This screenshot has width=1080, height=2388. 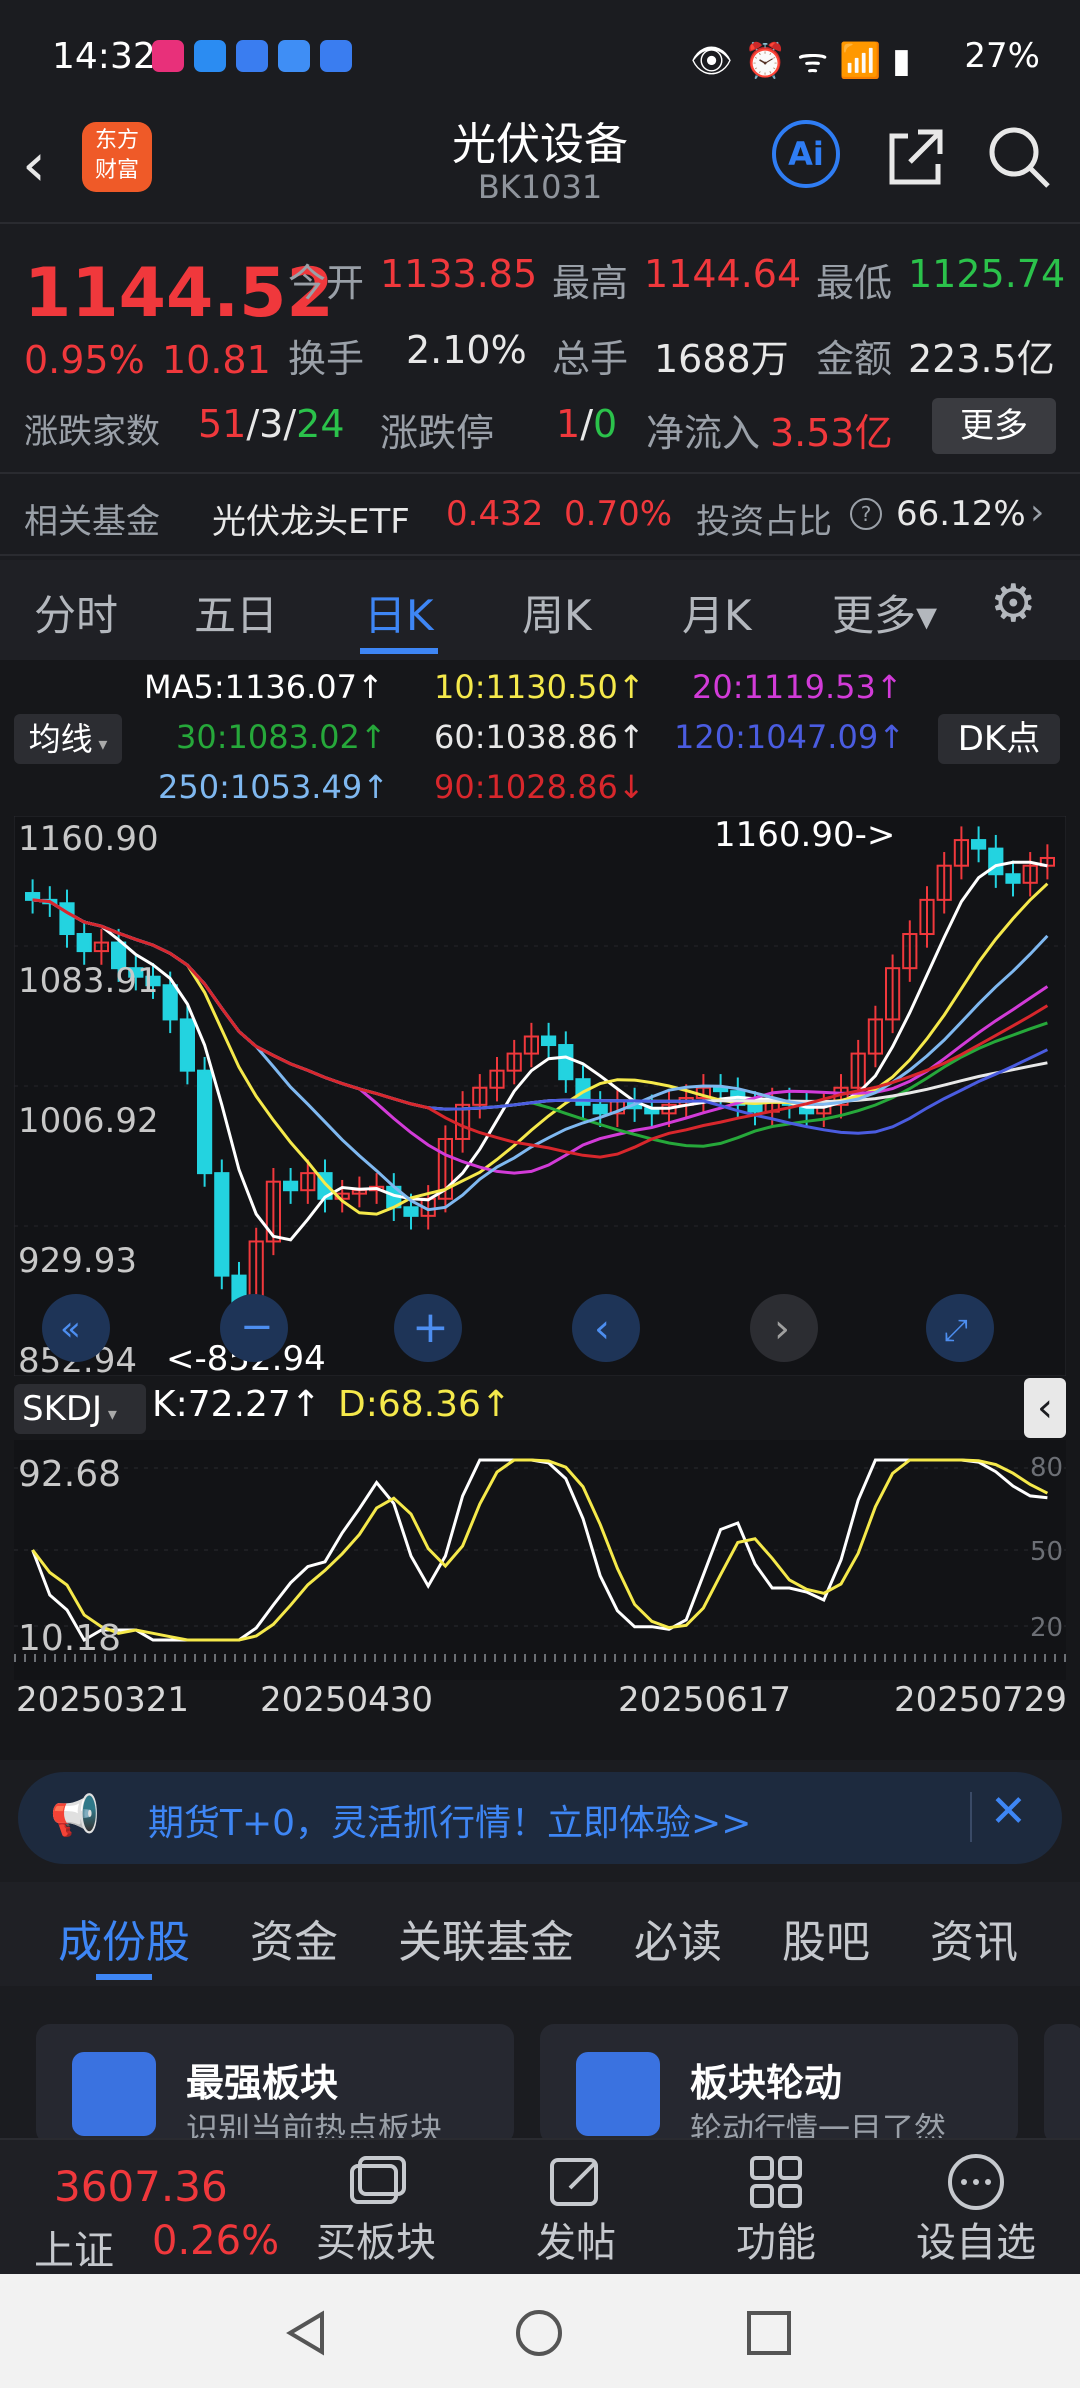 I want to click on y-tick-label: 1083.91, so click(x=88, y=981).